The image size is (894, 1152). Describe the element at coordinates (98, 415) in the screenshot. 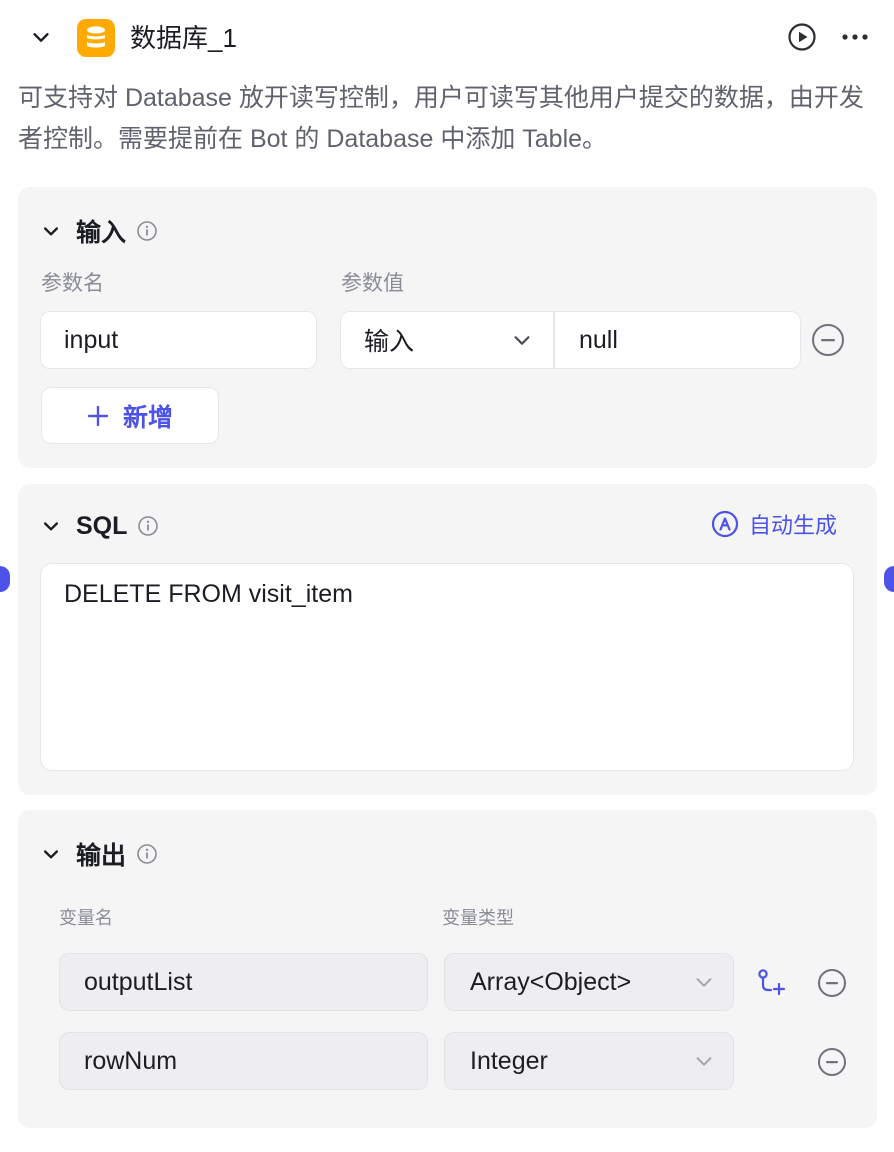

I see `plus-icon` at that location.